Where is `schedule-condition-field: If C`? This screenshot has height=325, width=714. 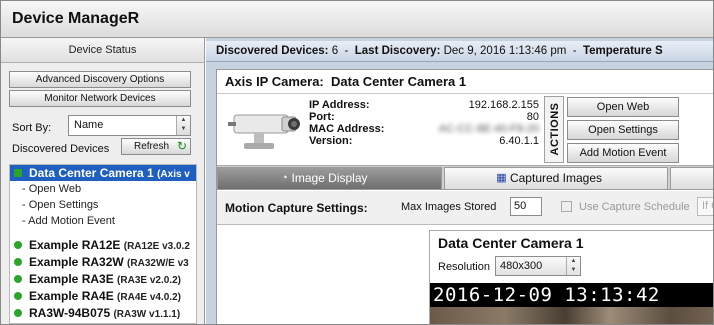 schedule-condition-field: If C is located at coordinates (705, 206).